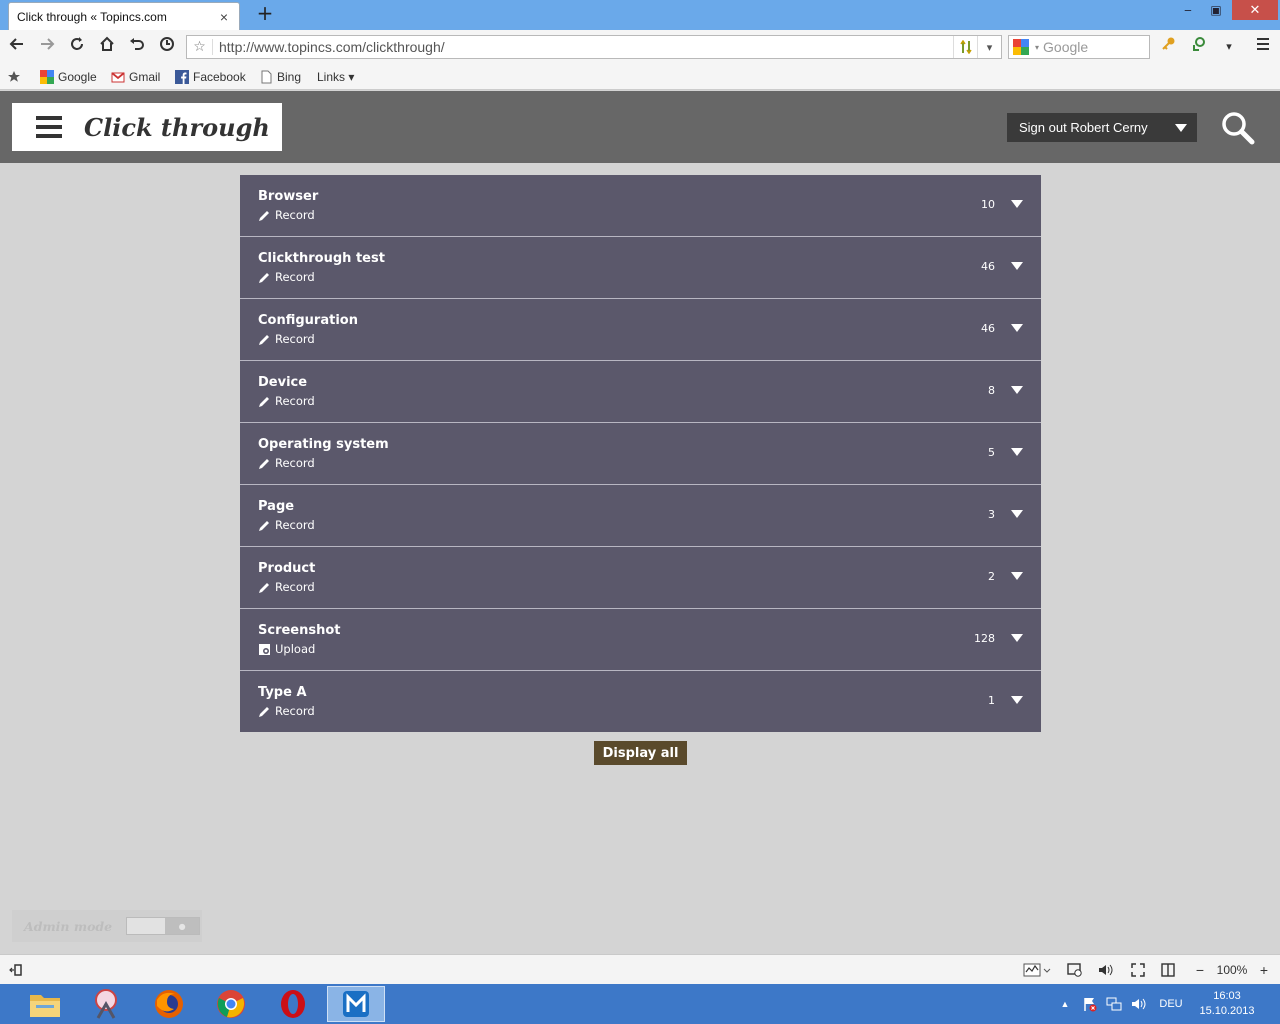  I want to click on menu-icon, so click(1263, 47).